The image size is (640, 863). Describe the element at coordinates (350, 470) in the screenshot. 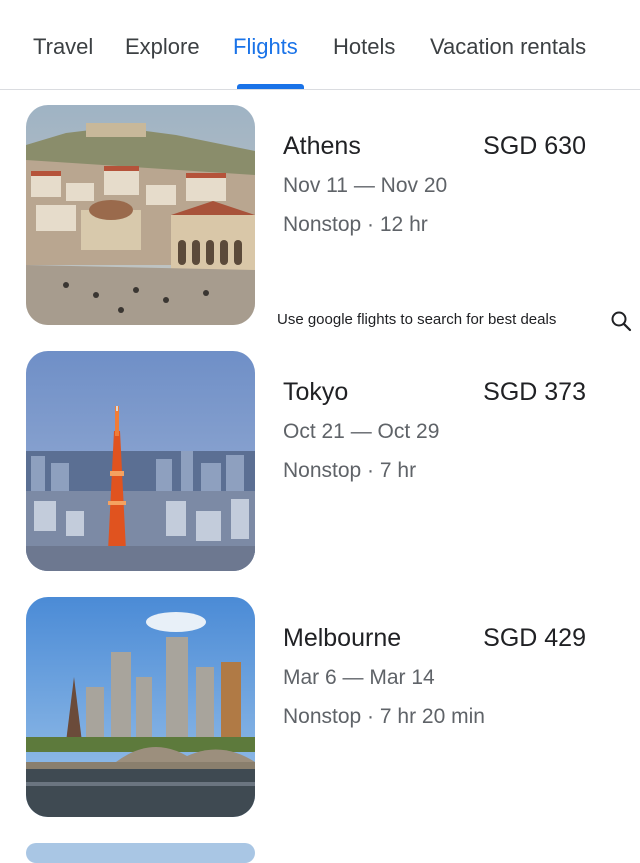

I see `destination-stops: Nonstop · 7 hr` at that location.